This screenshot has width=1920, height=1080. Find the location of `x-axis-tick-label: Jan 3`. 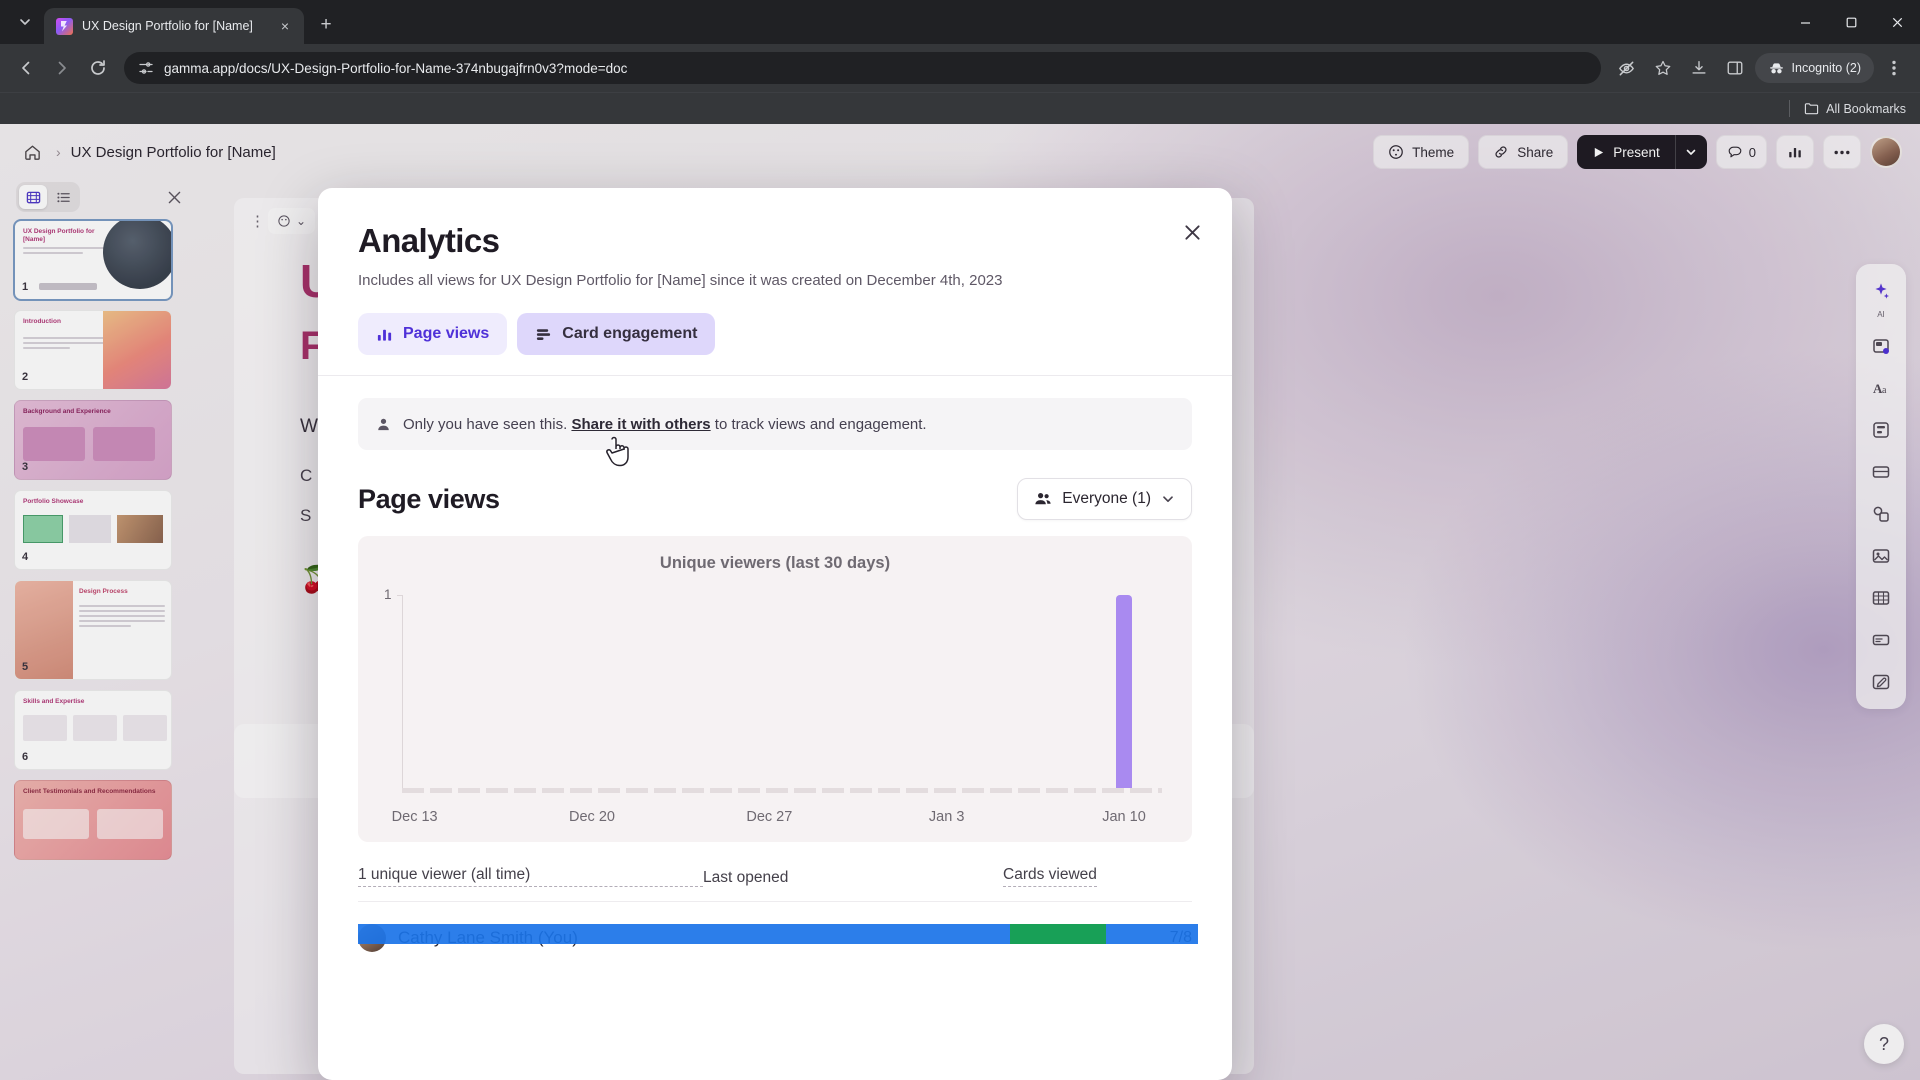

x-axis-tick-label: Jan 3 is located at coordinates (946, 817).